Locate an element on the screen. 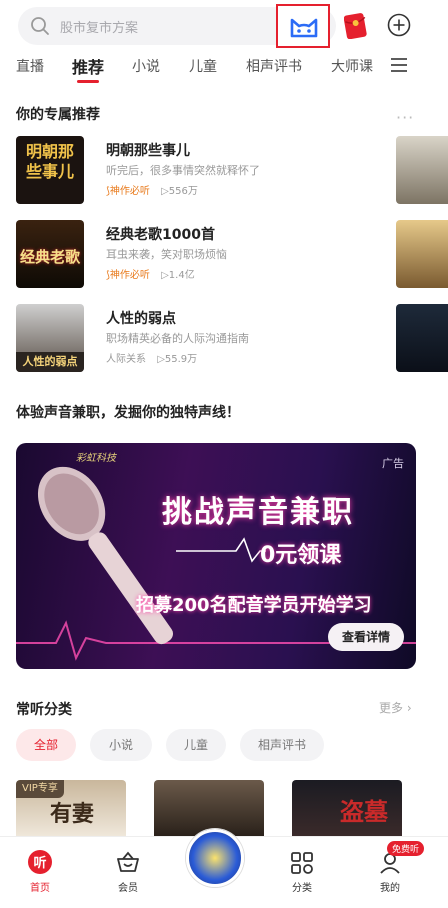 The image size is (448, 908). more-options-icon: ··· is located at coordinates (405, 117).